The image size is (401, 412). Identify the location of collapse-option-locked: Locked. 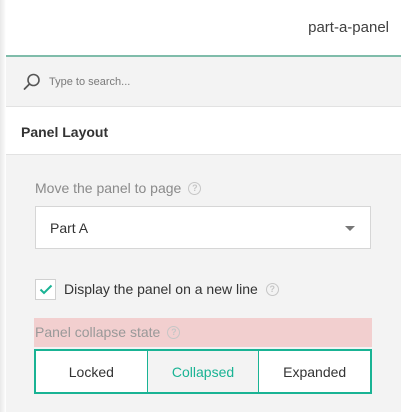
(92, 371).